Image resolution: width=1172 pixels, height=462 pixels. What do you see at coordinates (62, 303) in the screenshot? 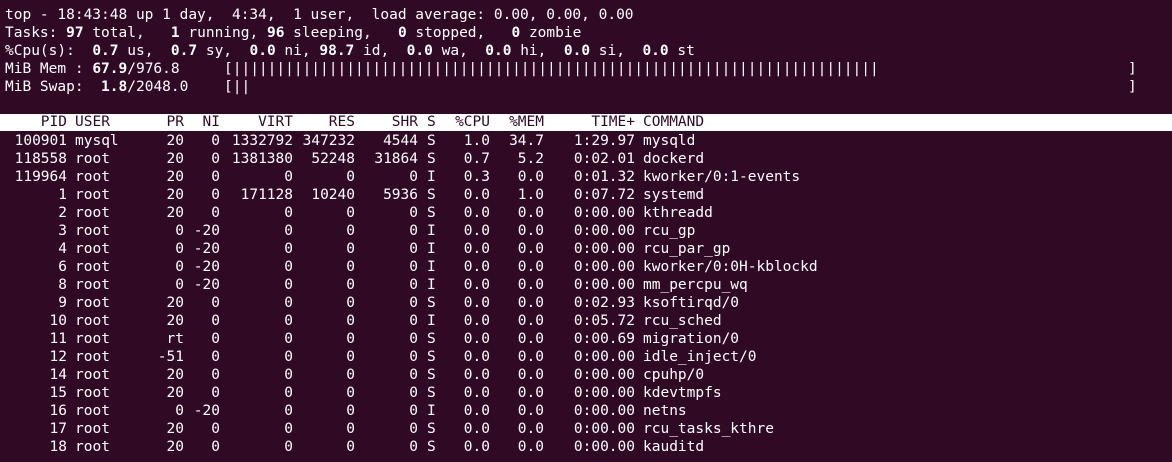
I see `cell-pid: 9` at bounding box center [62, 303].